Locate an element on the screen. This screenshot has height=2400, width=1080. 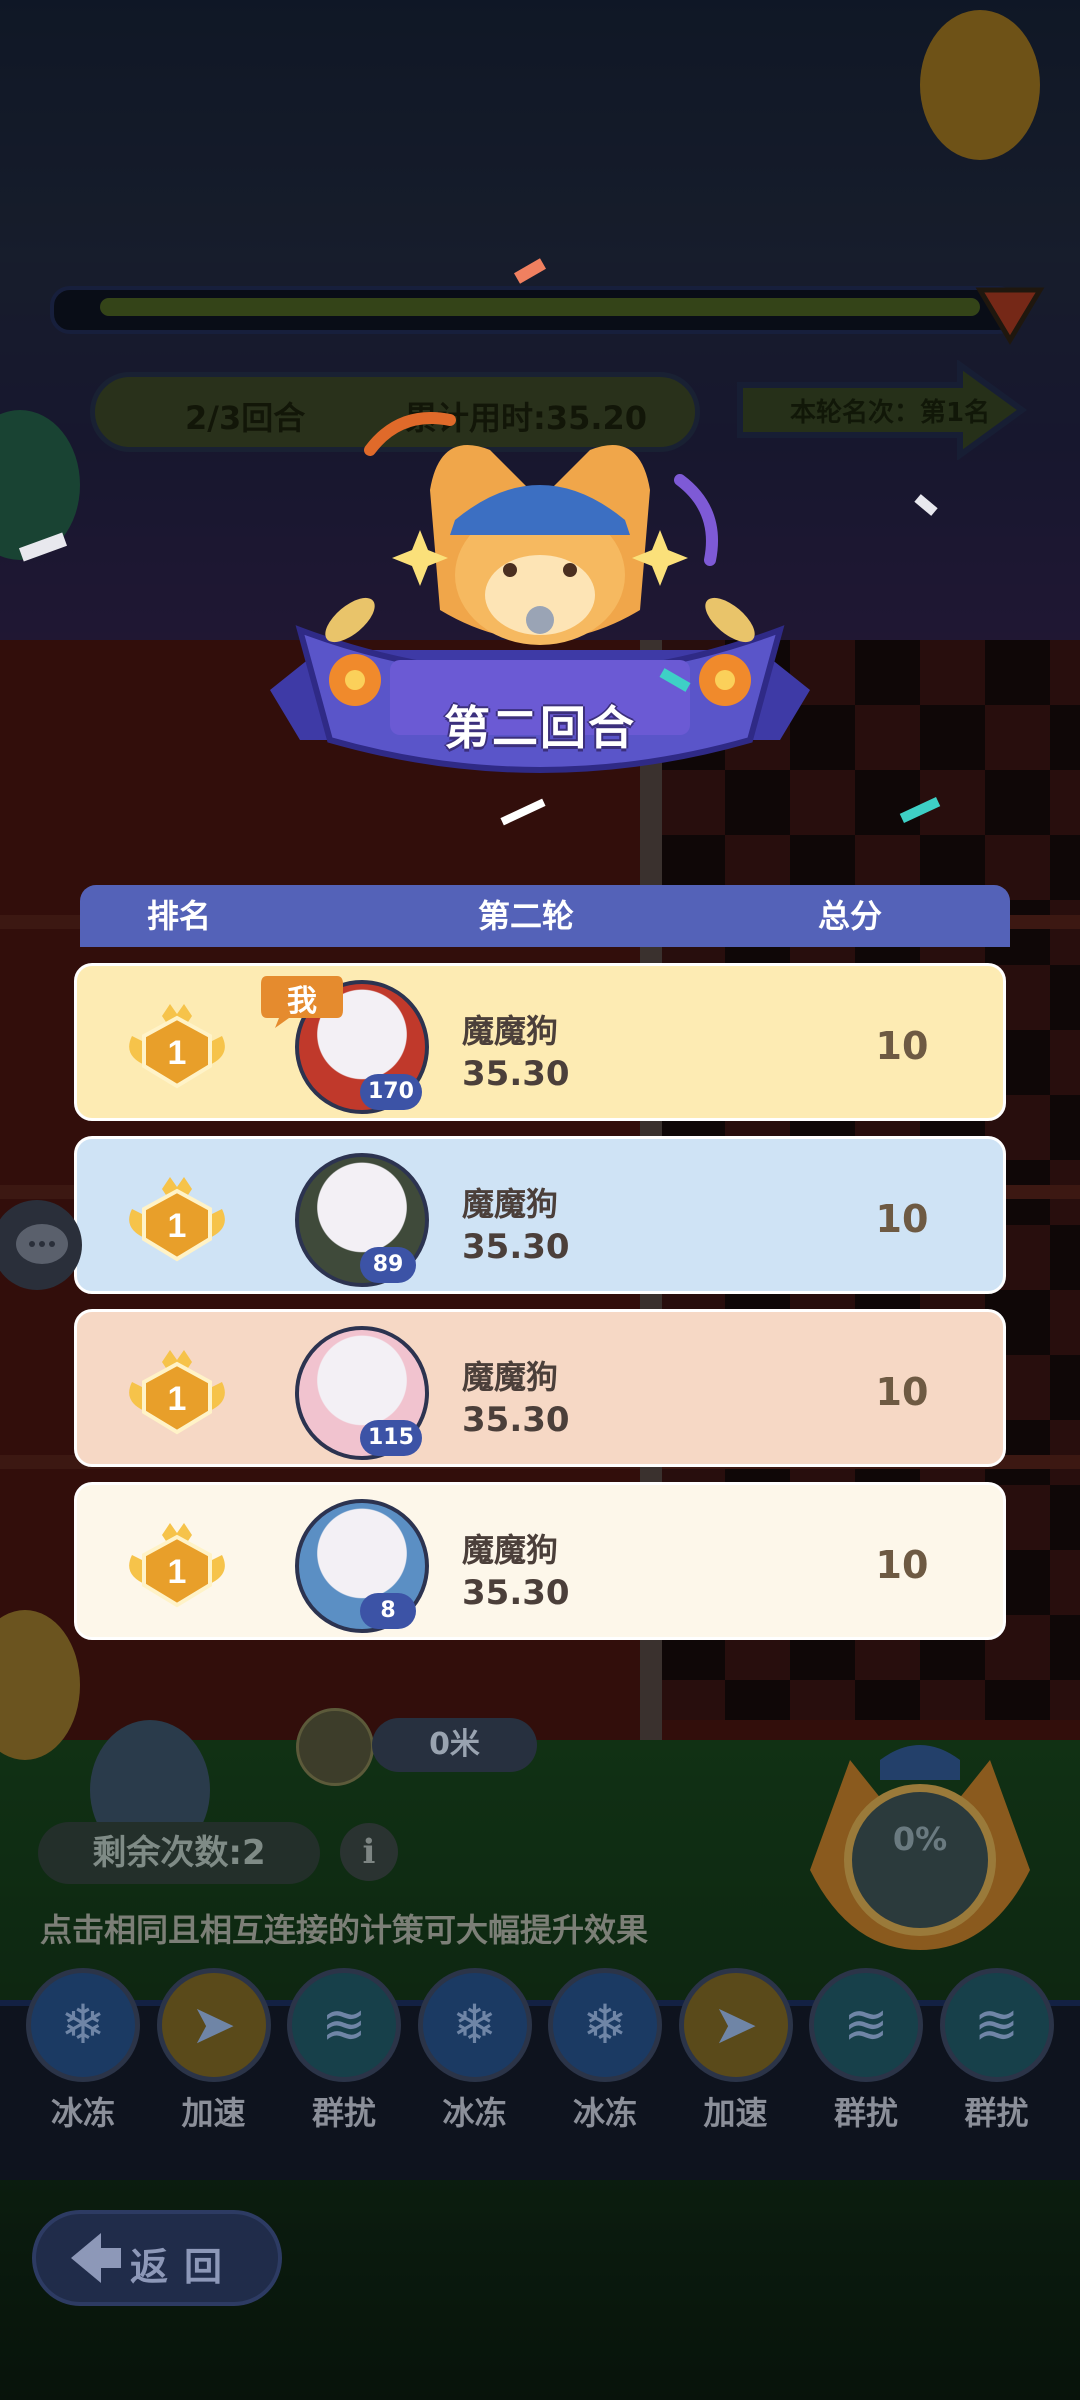
table-row: 1 8 魔魔狗 35.30 10 is located at coordinates (540, 1561).